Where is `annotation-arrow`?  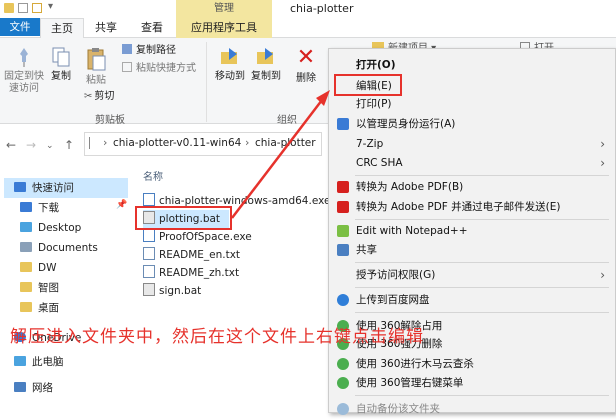 annotation-arrow is located at coordinates (280, 154).